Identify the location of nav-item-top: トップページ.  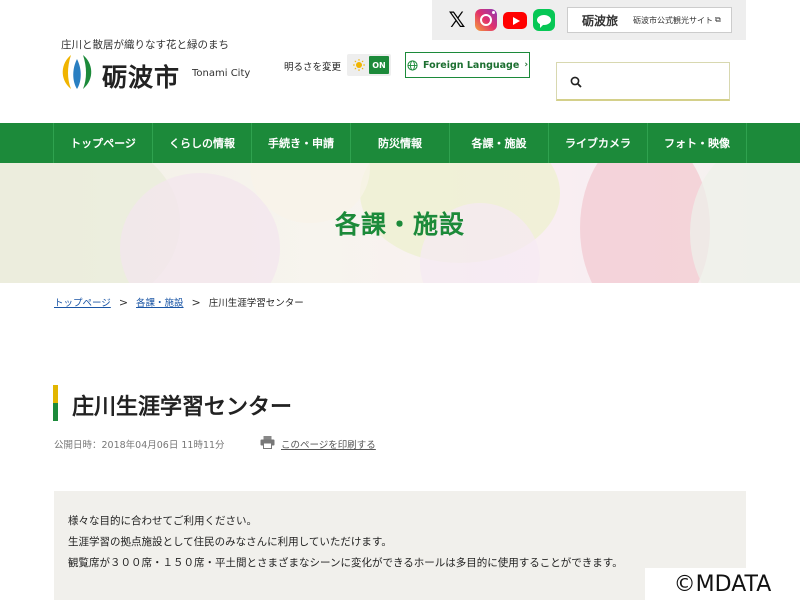
(103, 143).